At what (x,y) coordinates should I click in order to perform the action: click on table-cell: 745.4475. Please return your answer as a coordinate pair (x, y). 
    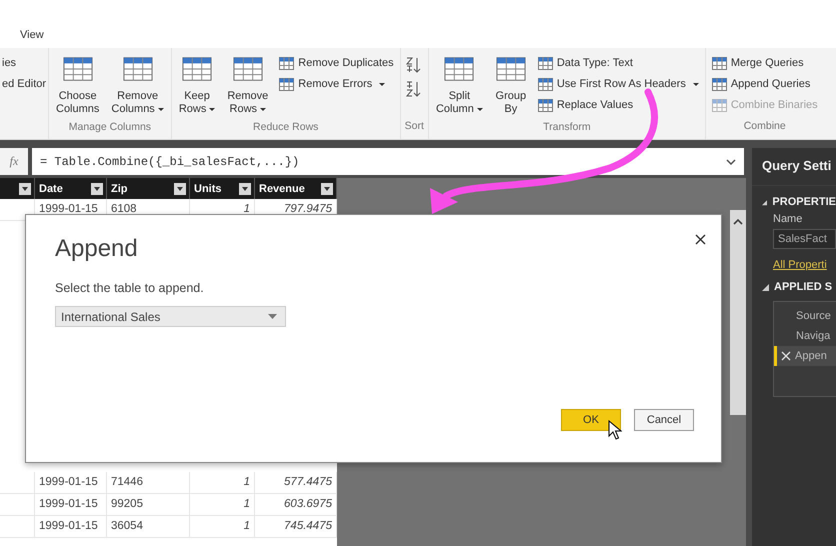
    Looking at the image, I should click on (296, 526).